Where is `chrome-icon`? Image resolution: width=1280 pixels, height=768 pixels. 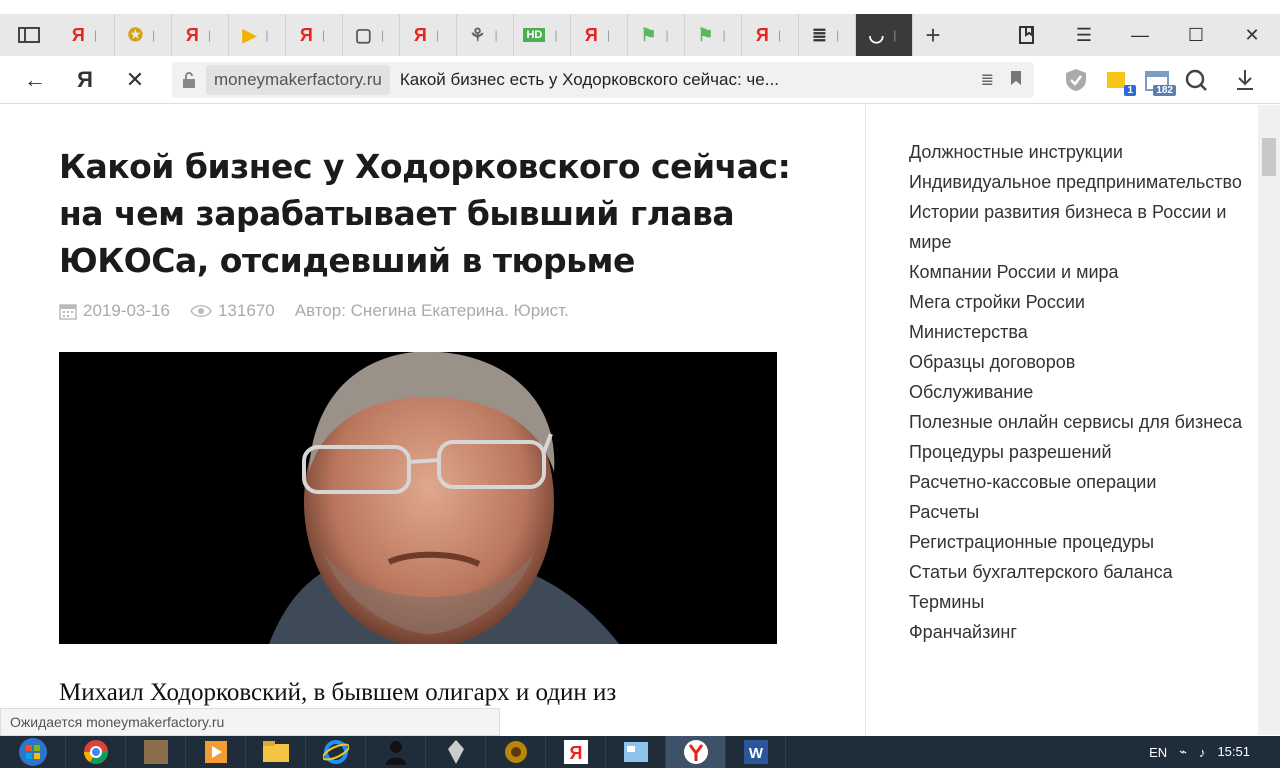
chrome-icon is located at coordinates (96, 752).